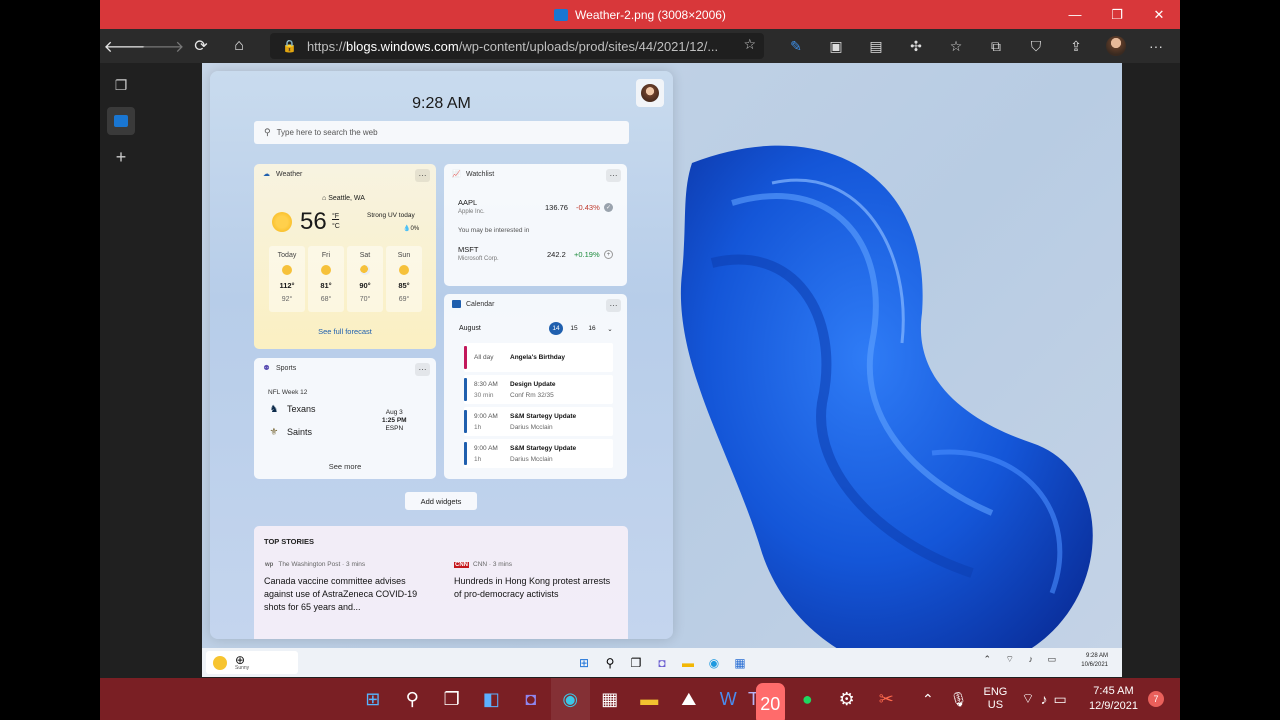  Describe the element at coordinates (916, 46) in the screenshot. I see `extensions-icon: ✣` at that location.